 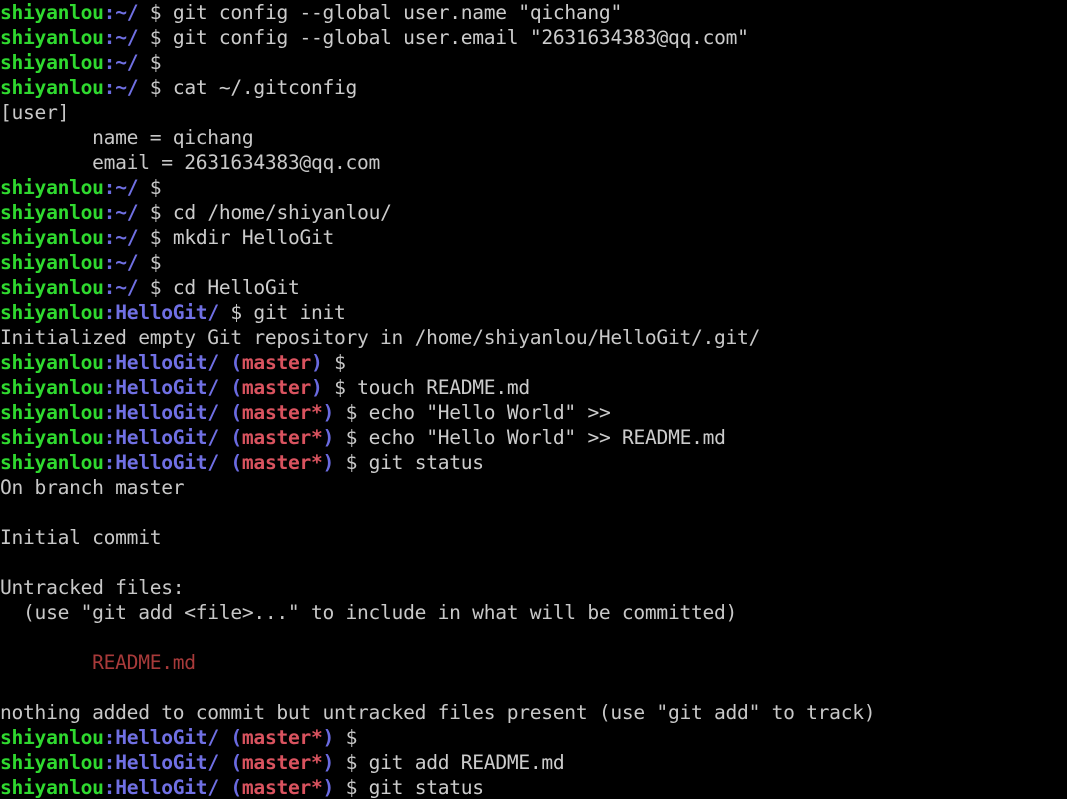 I want to click on terminal-command: cd HelloGit, so click(x=230, y=287).